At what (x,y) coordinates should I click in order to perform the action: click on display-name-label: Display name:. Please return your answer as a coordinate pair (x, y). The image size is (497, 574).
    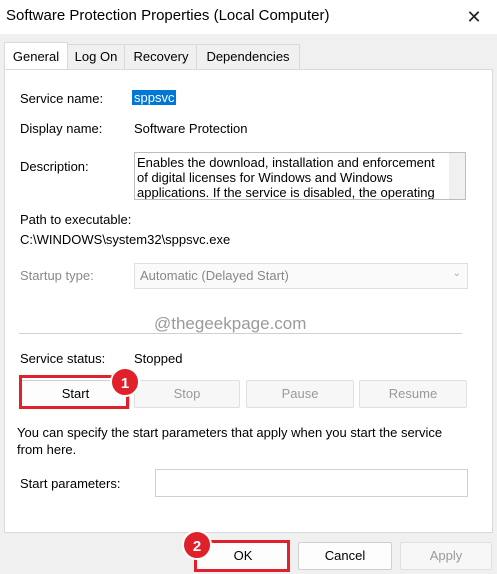
    Looking at the image, I should click on (61, 128).